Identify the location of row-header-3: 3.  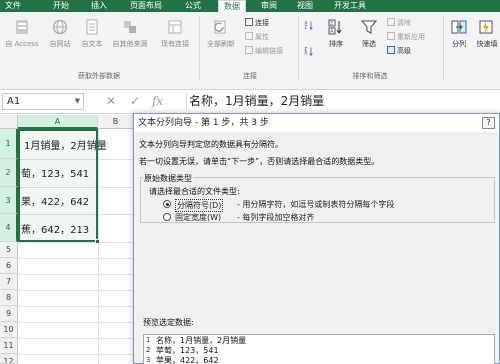
(9, 200).